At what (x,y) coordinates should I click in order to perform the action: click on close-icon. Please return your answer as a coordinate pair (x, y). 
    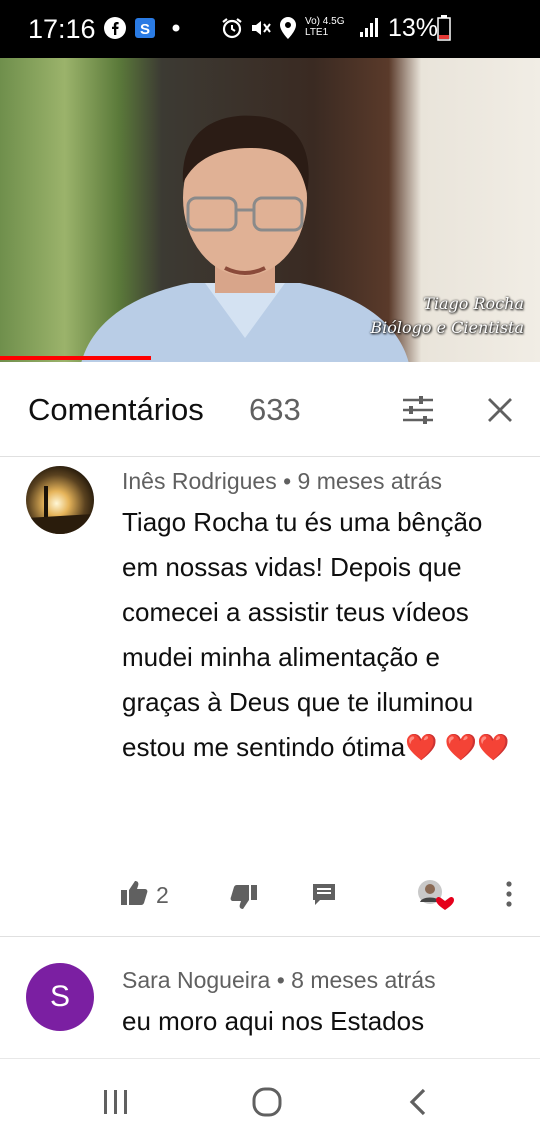
    Looking at the image, I should click on (500, 412).